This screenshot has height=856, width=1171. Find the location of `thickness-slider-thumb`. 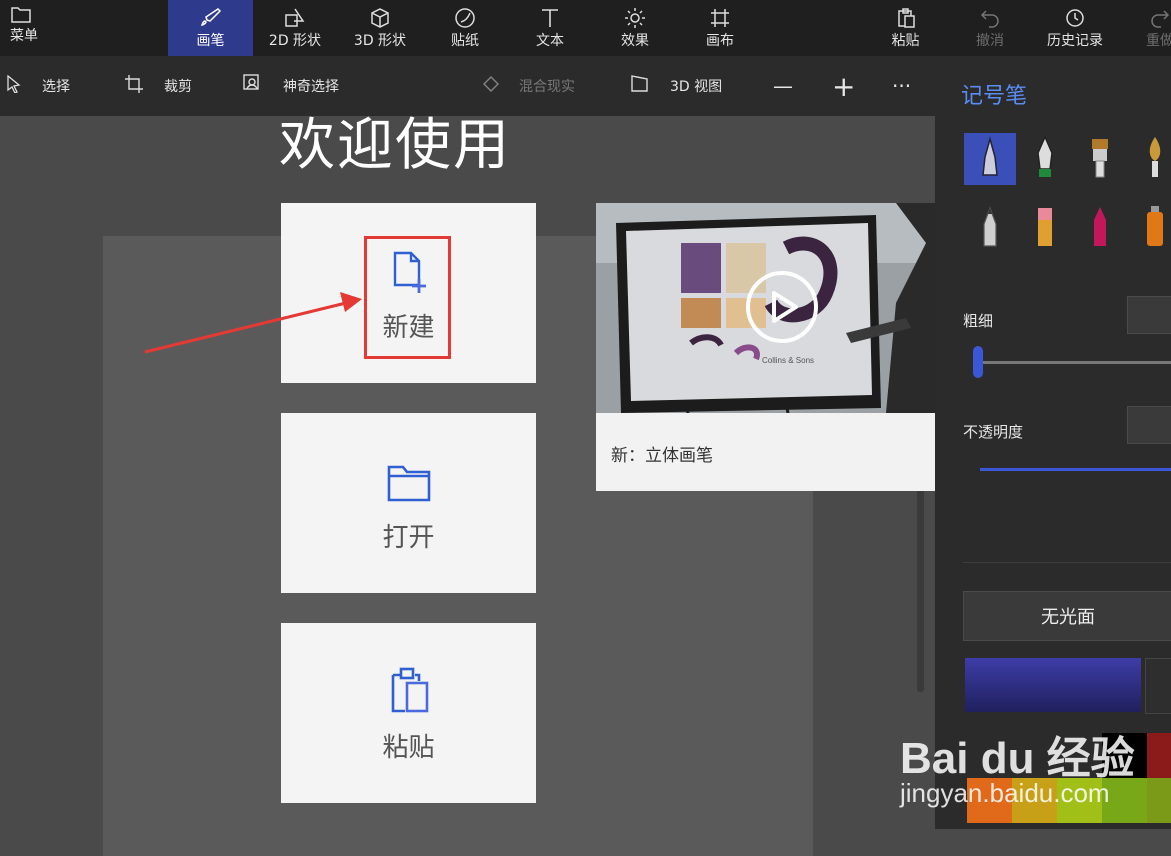

thickness-slider-thumb is located at coordinates (978, 362).